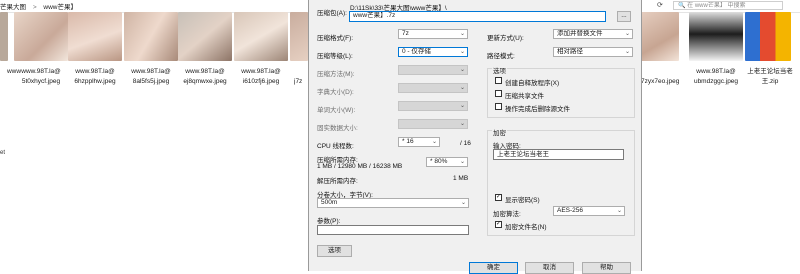  I want to click on file-name-fragment: et, so click(3, 153).